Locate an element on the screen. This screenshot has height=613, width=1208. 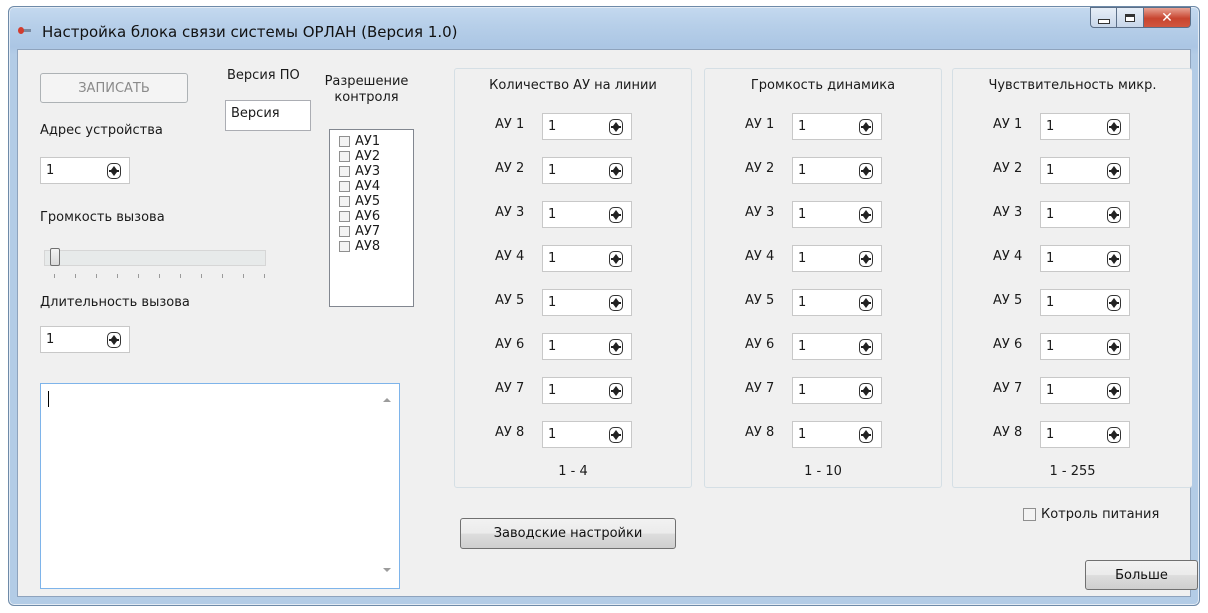
close-button: ✕ is located at coordinates (1167, 17).